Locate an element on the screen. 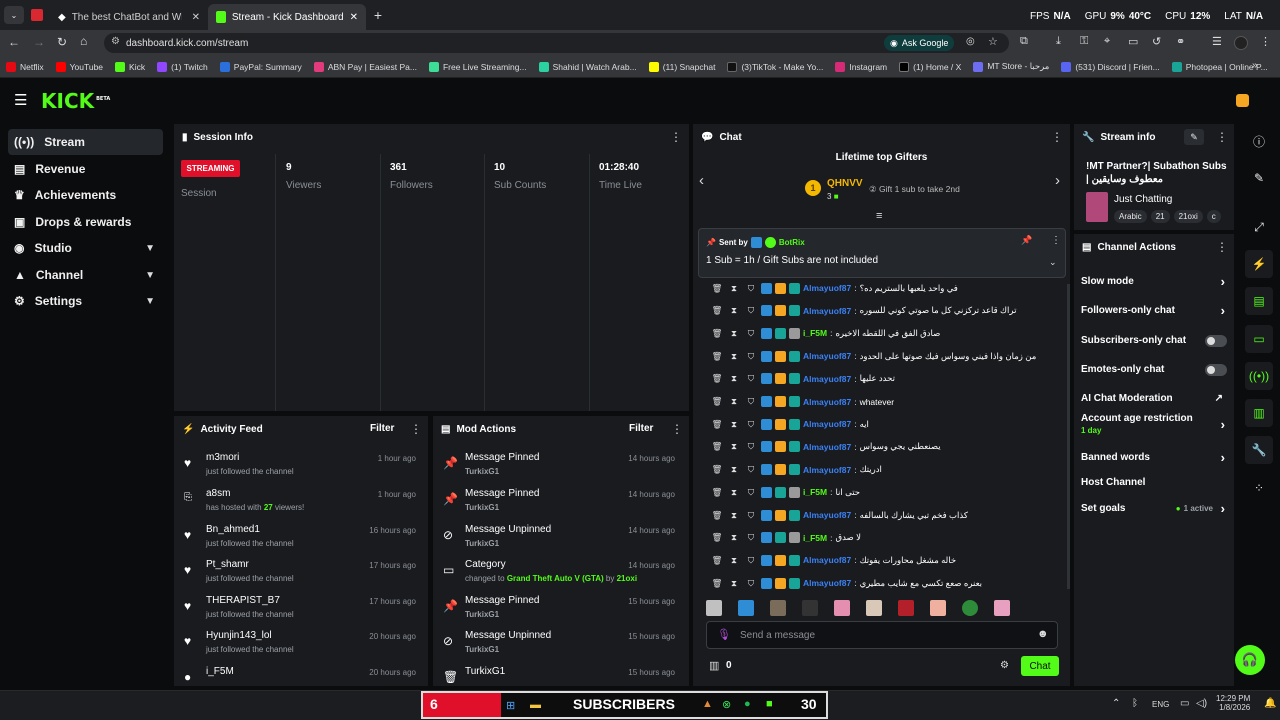  close-icon: ✕ is located at coordinates (354, 17).